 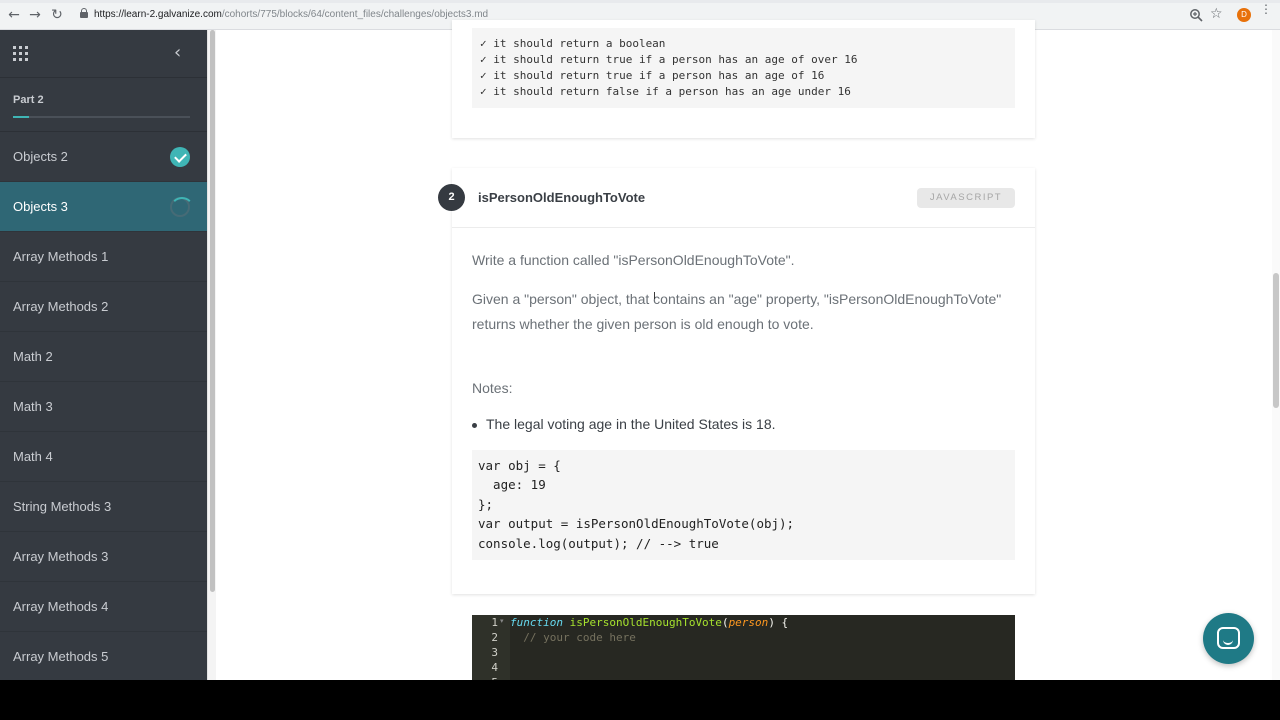 What do you see at coordinates (84, 13) in the screenshot?
I see `lock-icon` at bounding box center [84, 13].